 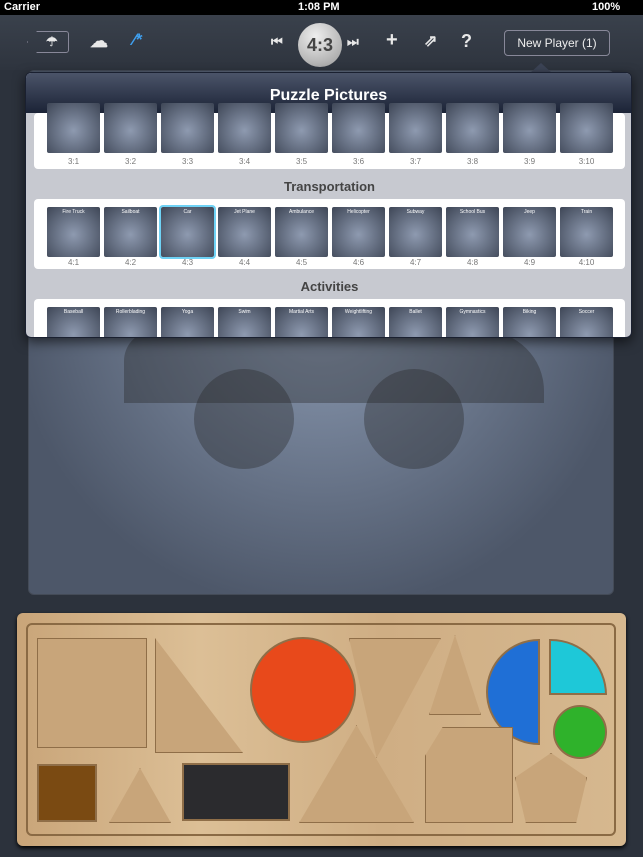 What do you see at coordinates (586, 232) in the screenshot?
I see `puzzle-thumbnail: Train` at bounding box center [586, 232].